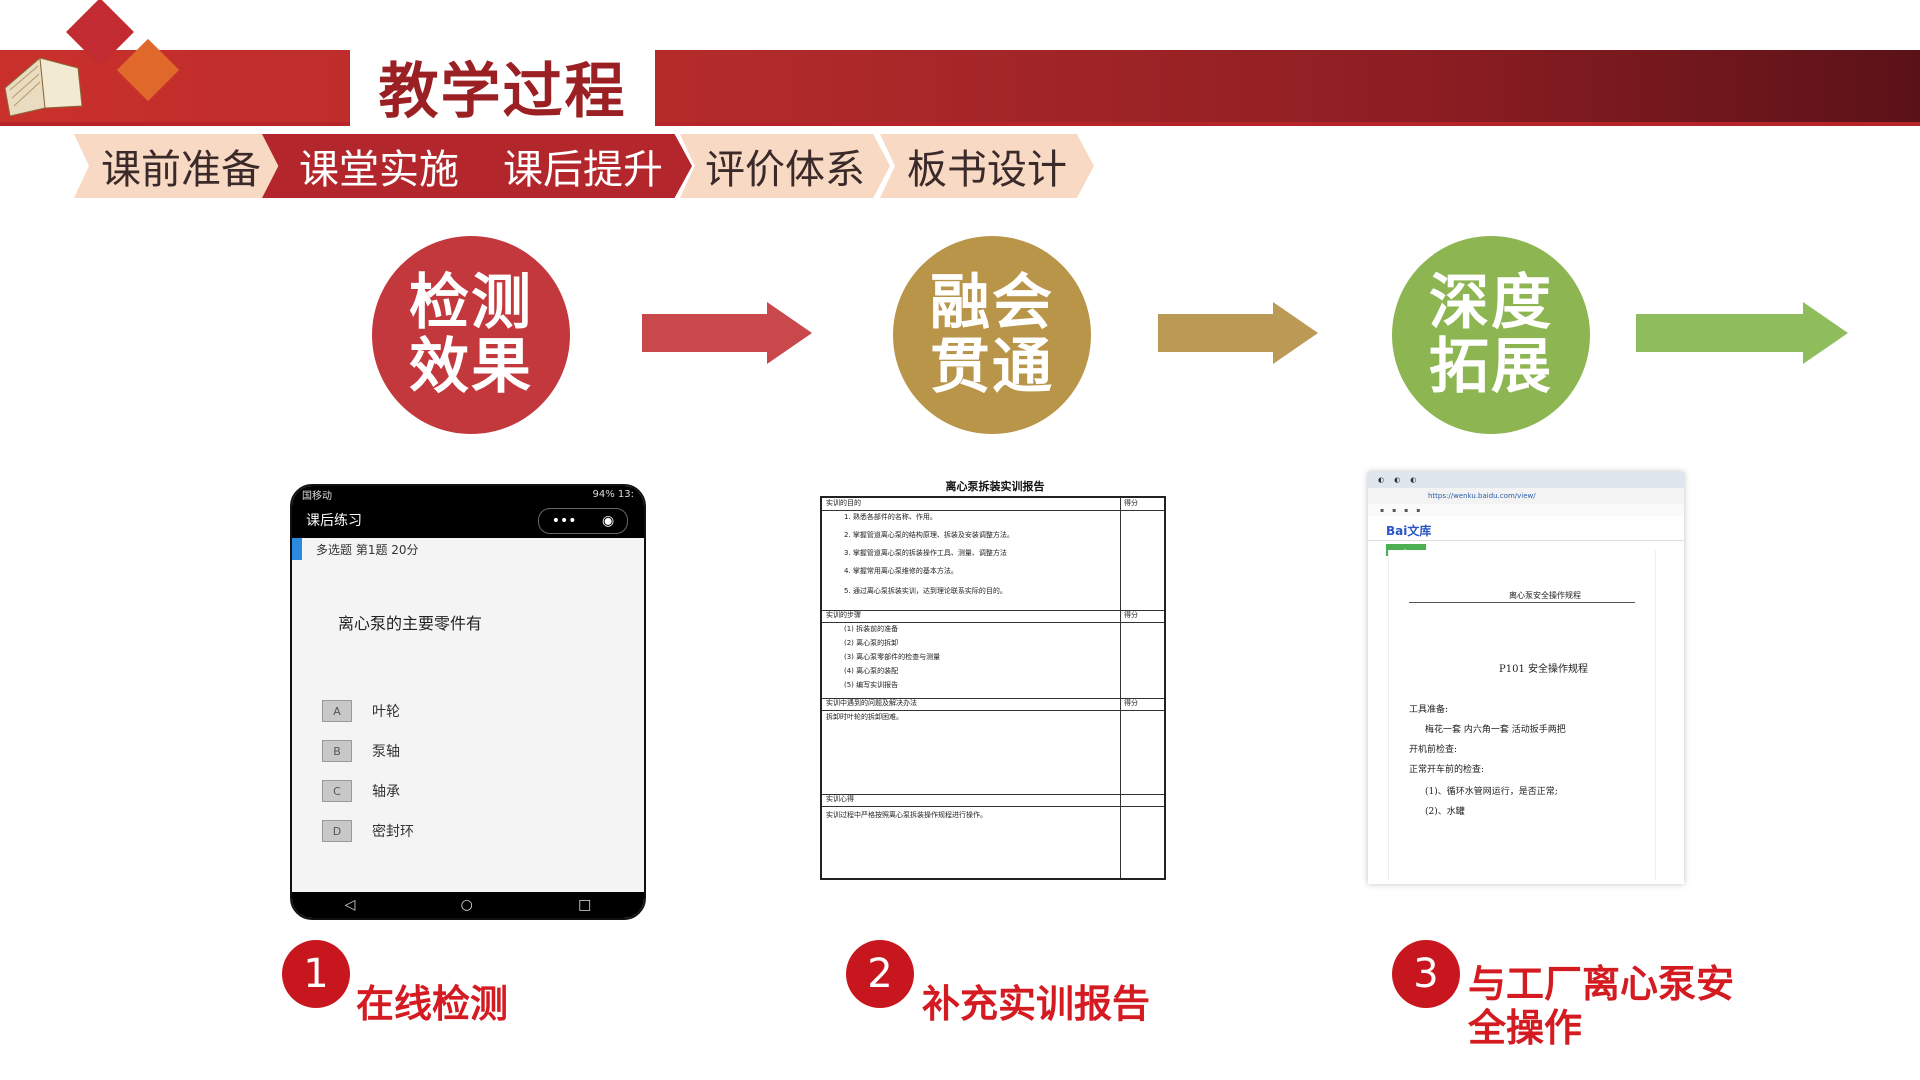  Describe the element at coordinates (386, 752) in the screenshot. I see `option-text: 泵轴` at that location.